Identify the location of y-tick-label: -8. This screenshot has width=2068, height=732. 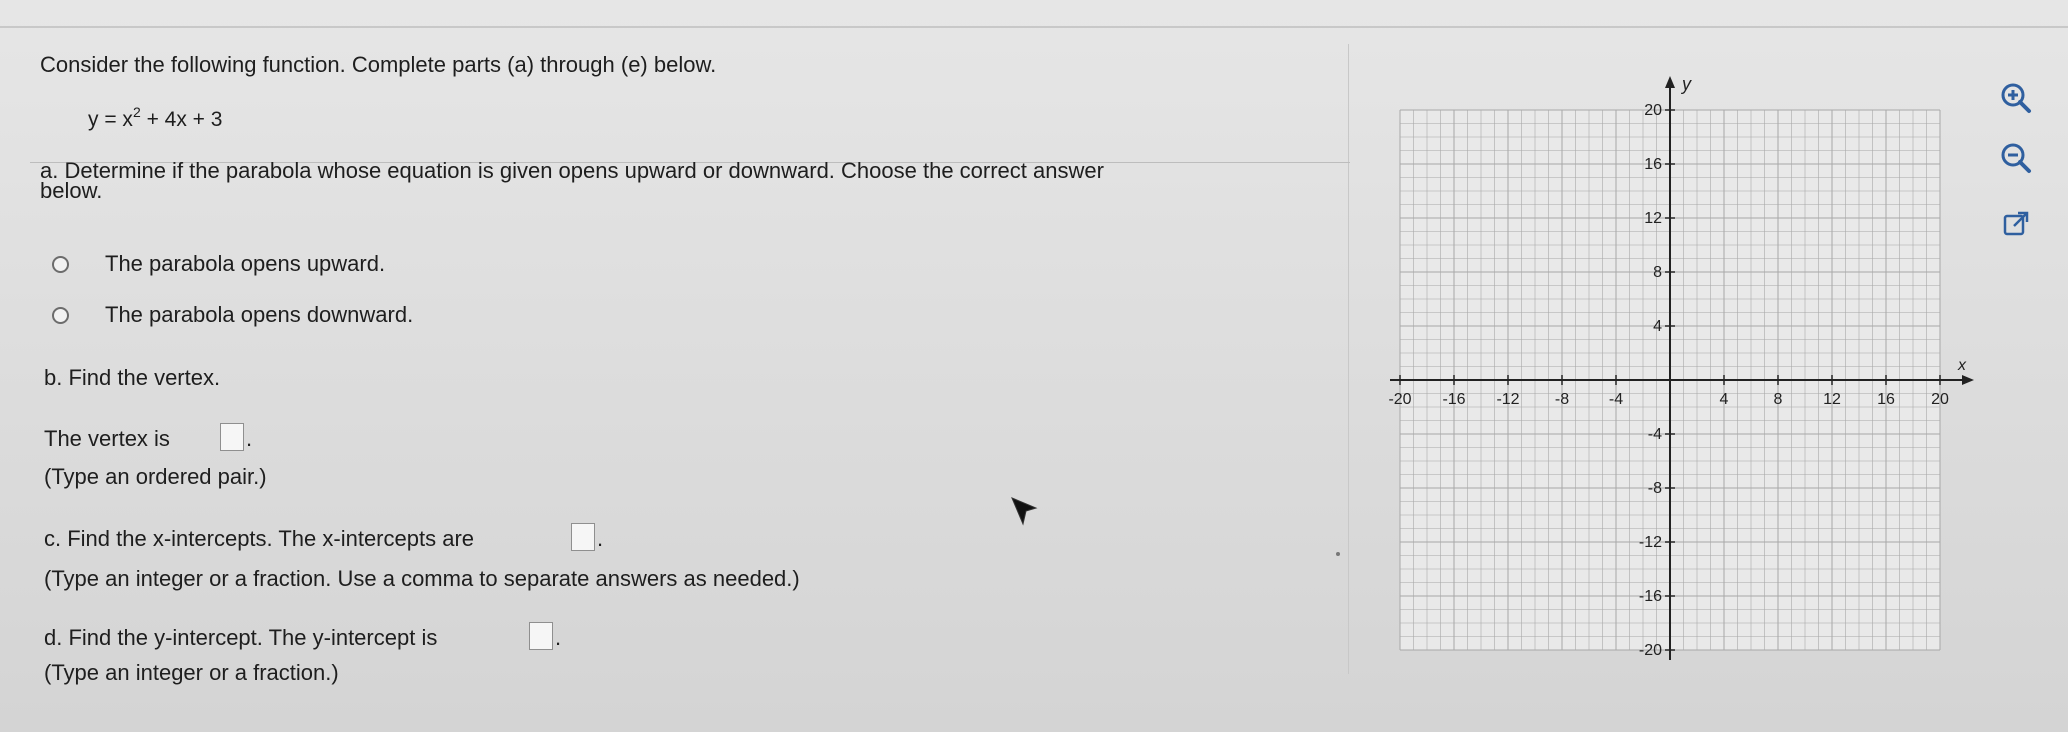
(1655, 488).